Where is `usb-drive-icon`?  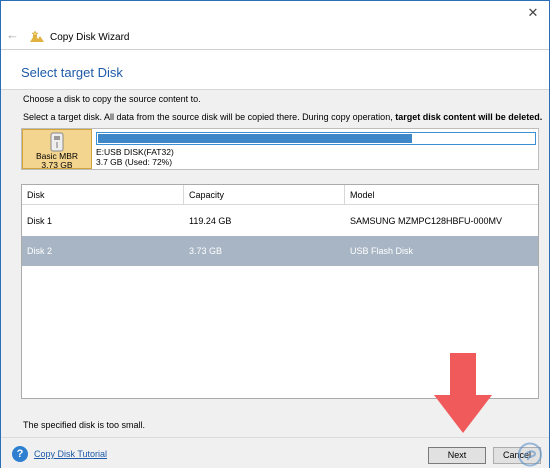
usb-drive-icon is located at coordinates (57, 142).